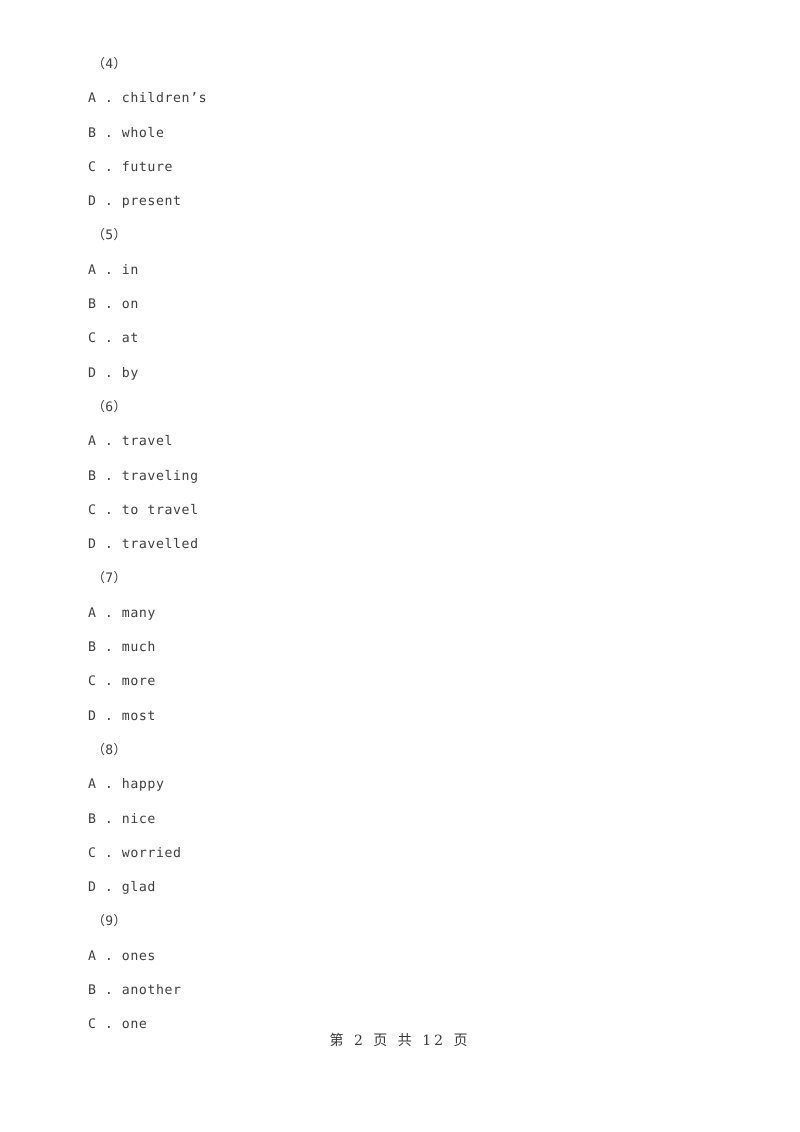 The width and height of the screenshot is (800, 1132). I want to click on question-number-label: （7）, so click(109, 579).